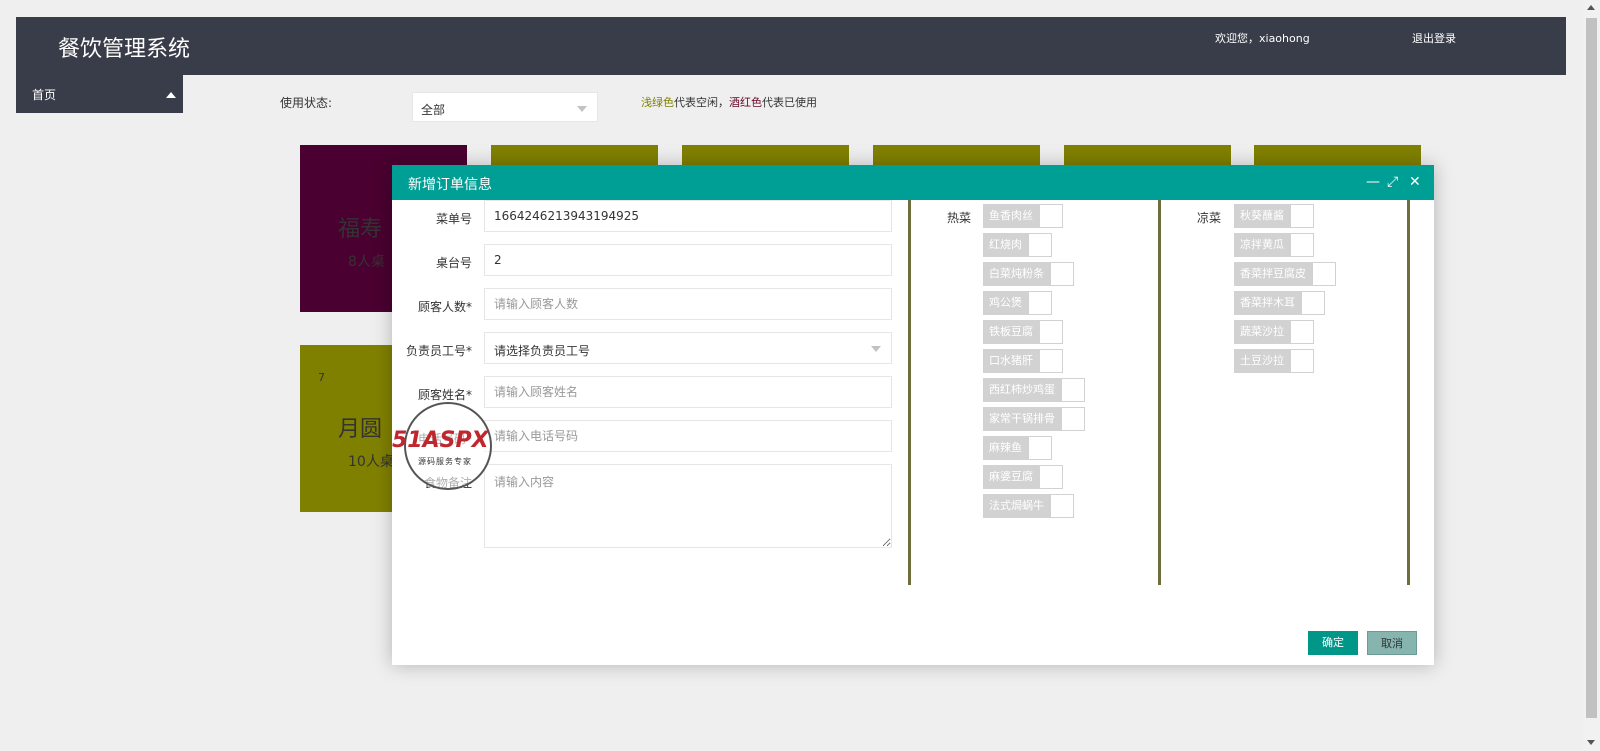 This screenshot has width=1600, height=751. I want to click on scroll-down-icon, so click(1591, 742).